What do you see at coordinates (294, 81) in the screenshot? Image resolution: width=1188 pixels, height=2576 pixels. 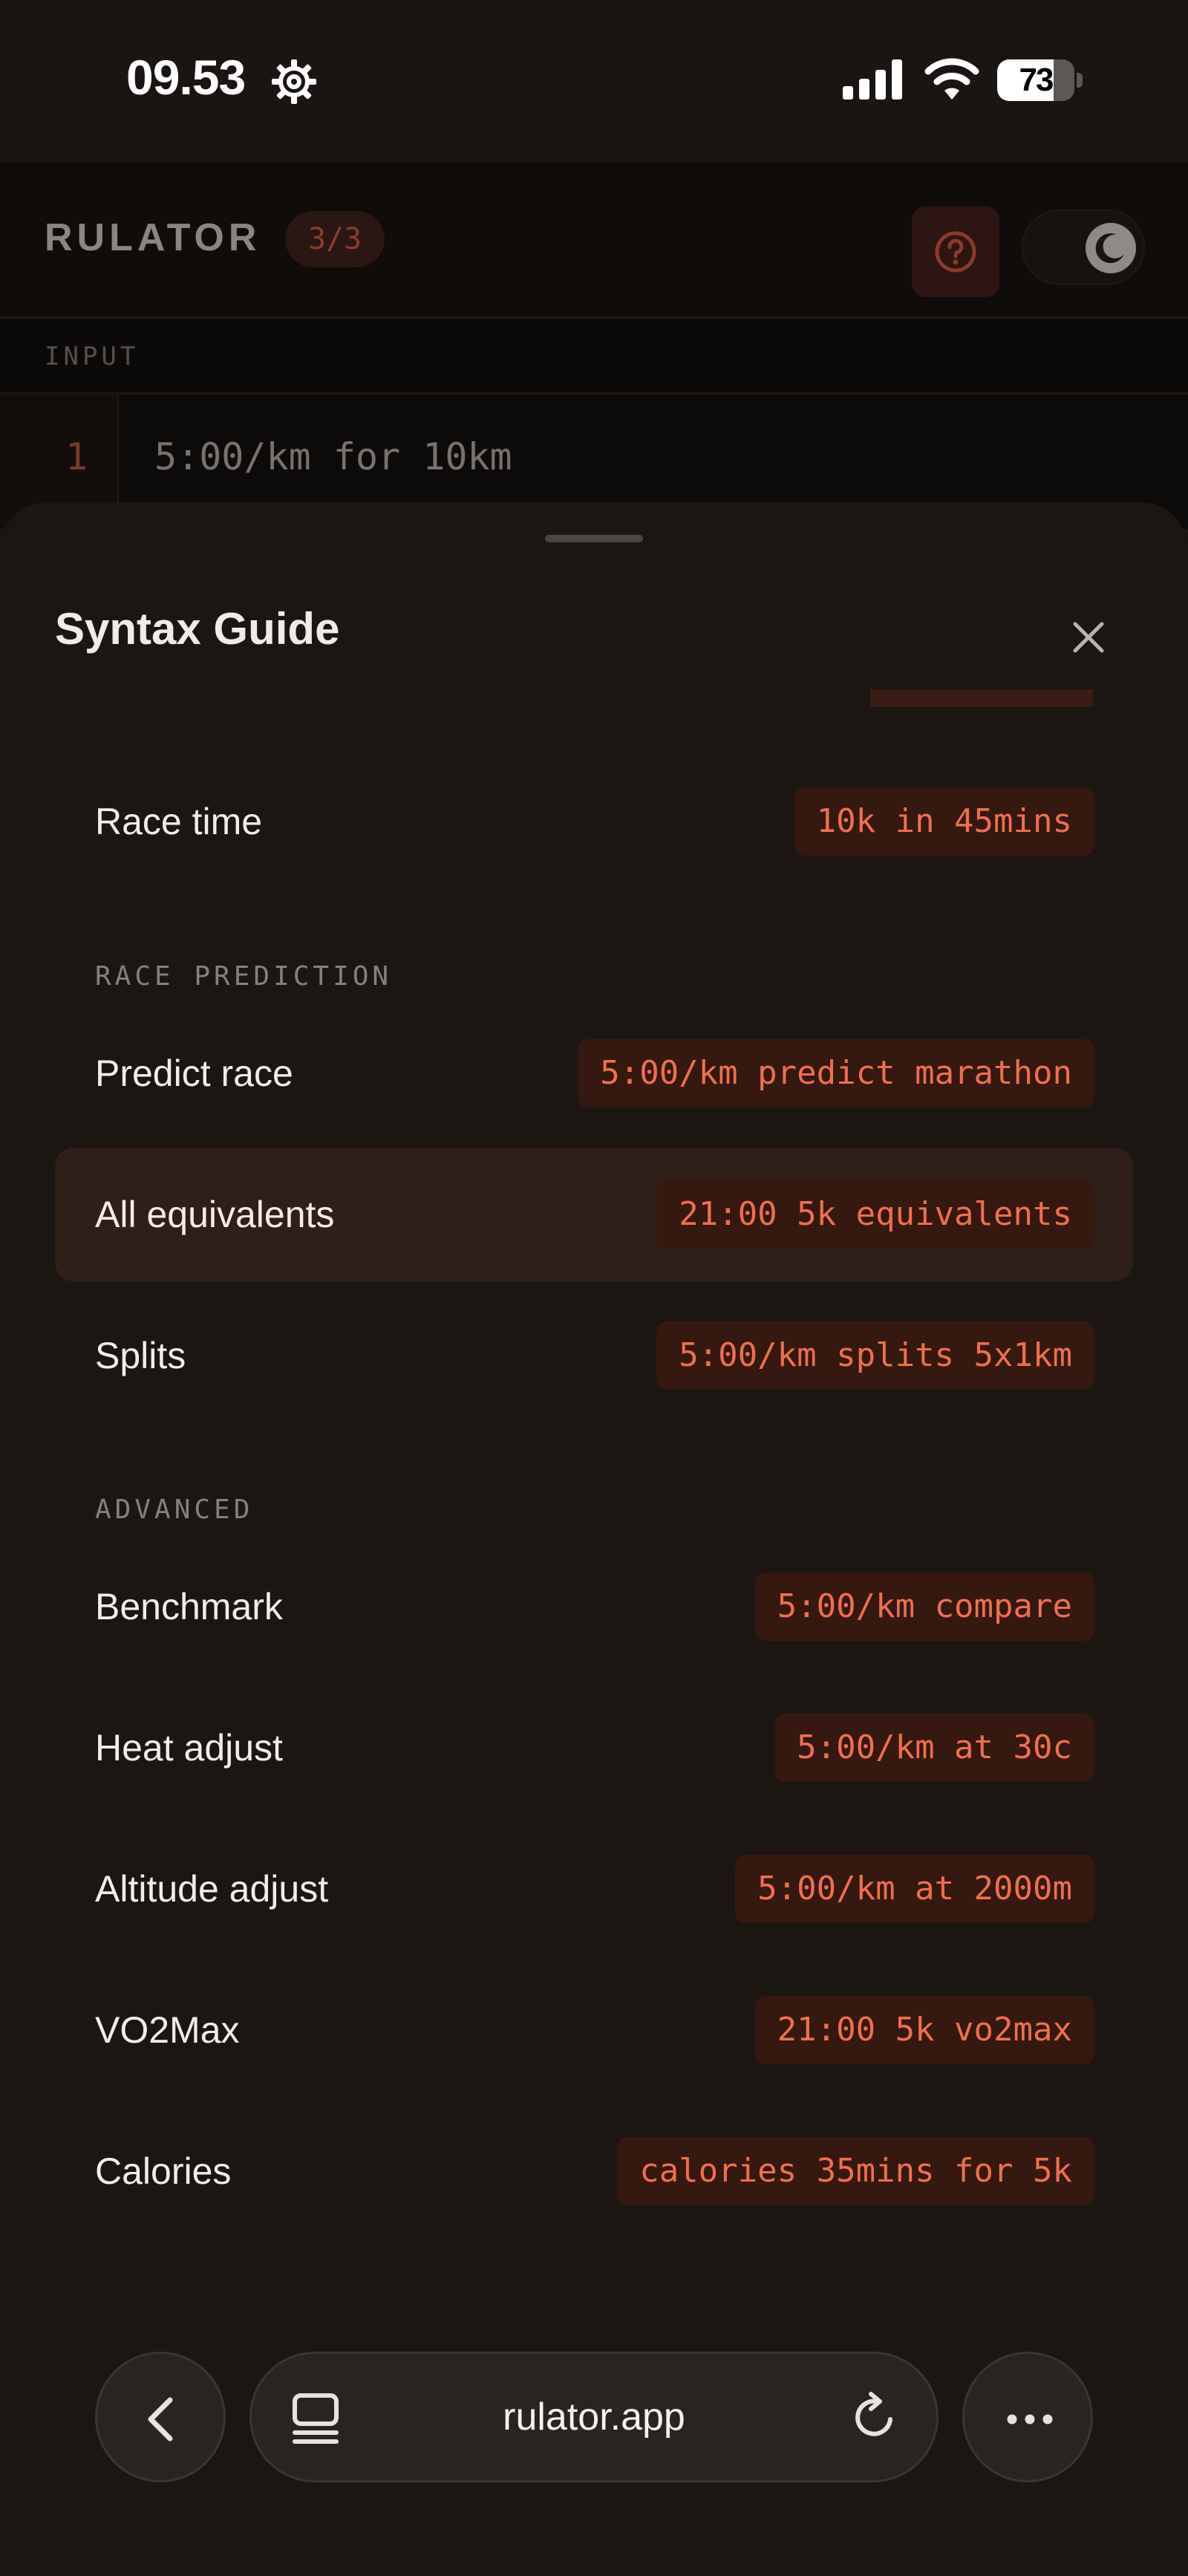 I see `gear-icon` at bounding box center [294, 81].